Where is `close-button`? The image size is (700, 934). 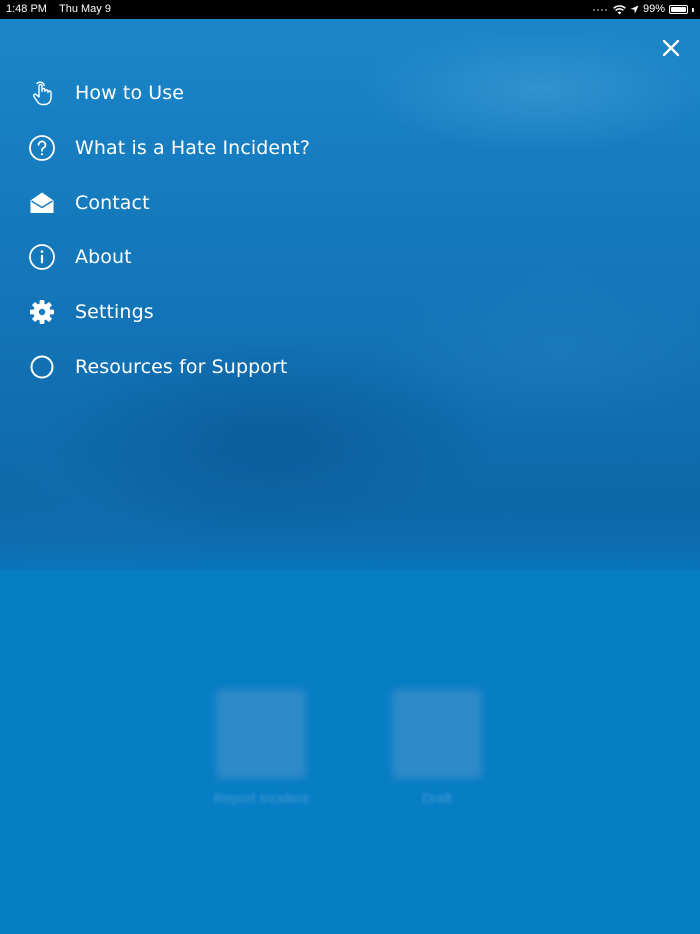 close-button is located at coordinates (671, 48).